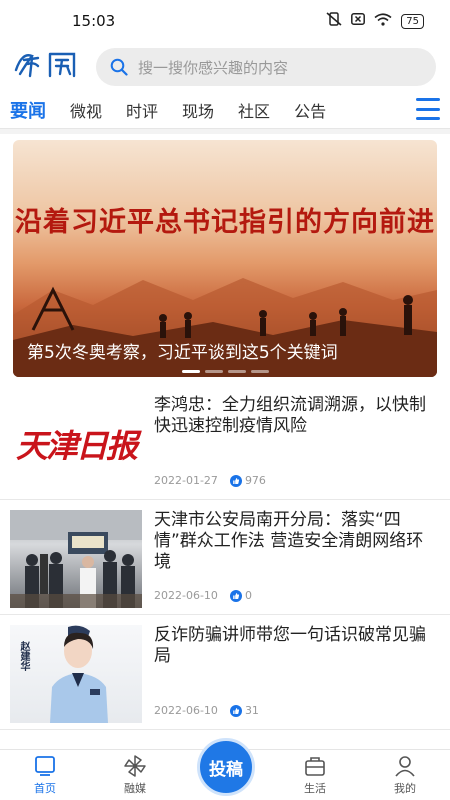 This screenshot has height=800, width=450. I want to click on news-title: 反诈防骗讲师带您一句话识破常见骗局, so click(290, 645).